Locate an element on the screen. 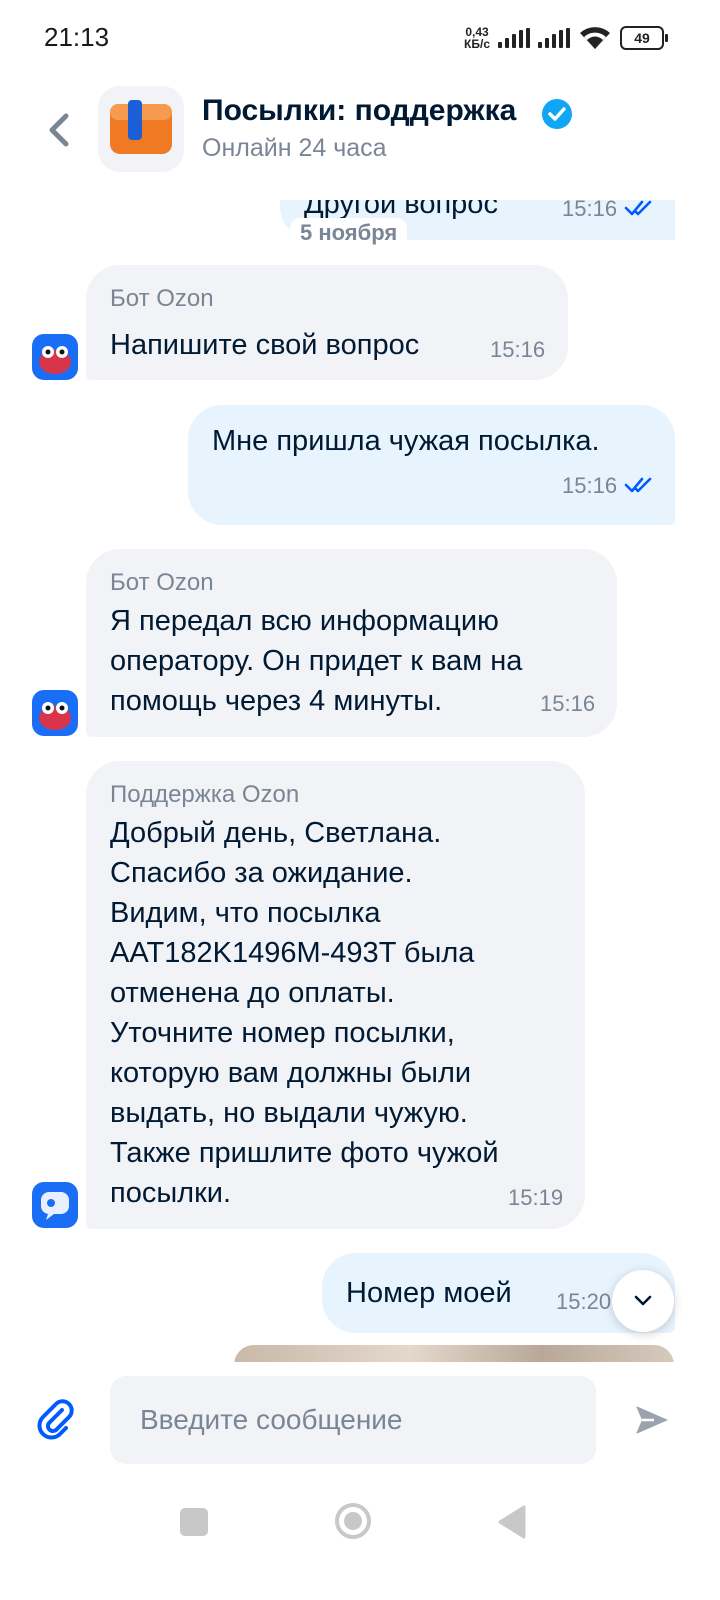 The height and width of the screenshot is (1600, 720). support-chat-icon is located at coordinates (55, 1205).